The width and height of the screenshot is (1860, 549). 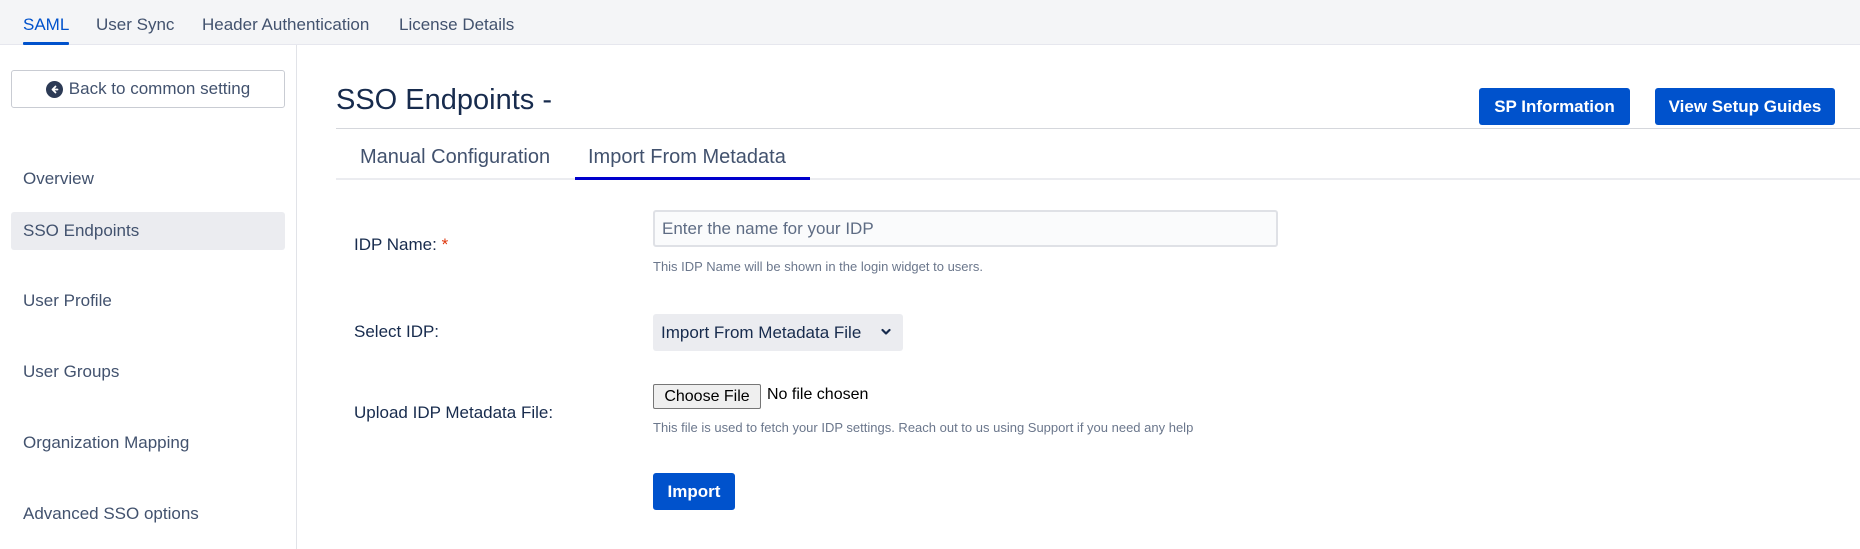 I want to click on sidebar-item-advanced-sso-options: Advanced SSO options, so click(x=148, y=514).